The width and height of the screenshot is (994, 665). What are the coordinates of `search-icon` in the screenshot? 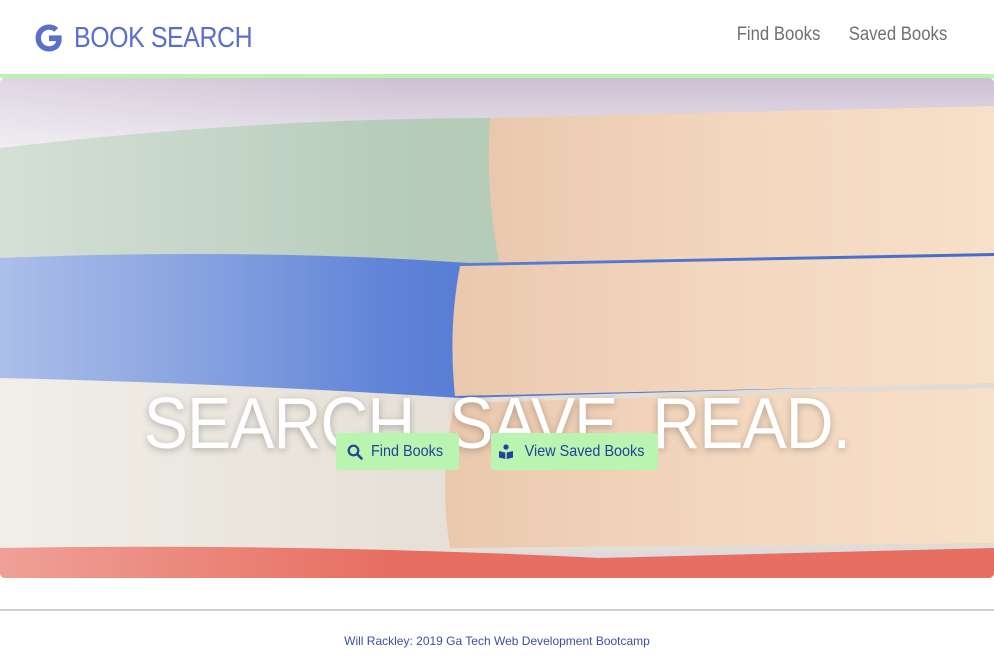 It's located at (356, 452).